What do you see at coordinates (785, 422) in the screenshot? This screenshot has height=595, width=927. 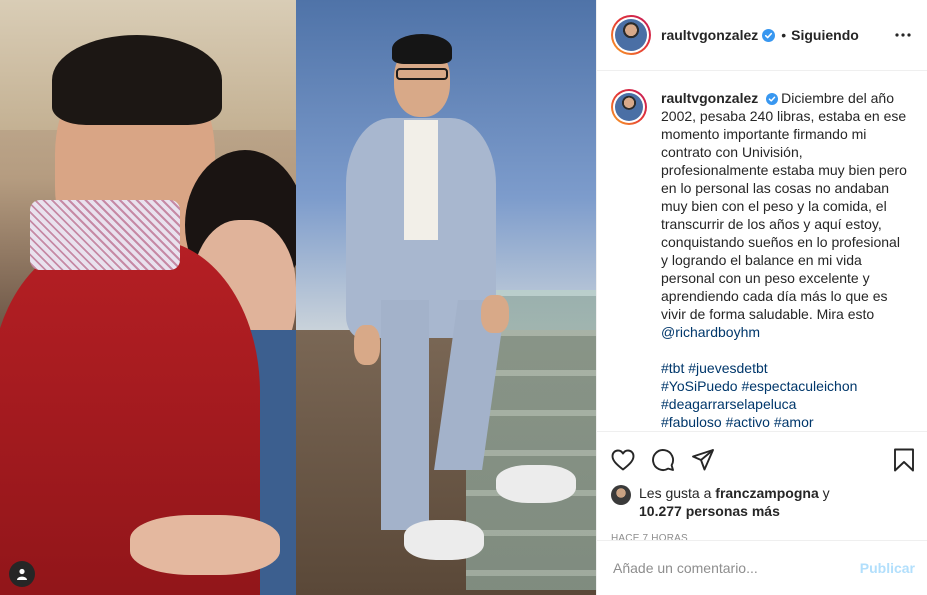 I see `hashtag-link: #fabuloso #activo #amor` at bounding box center [785, 422].